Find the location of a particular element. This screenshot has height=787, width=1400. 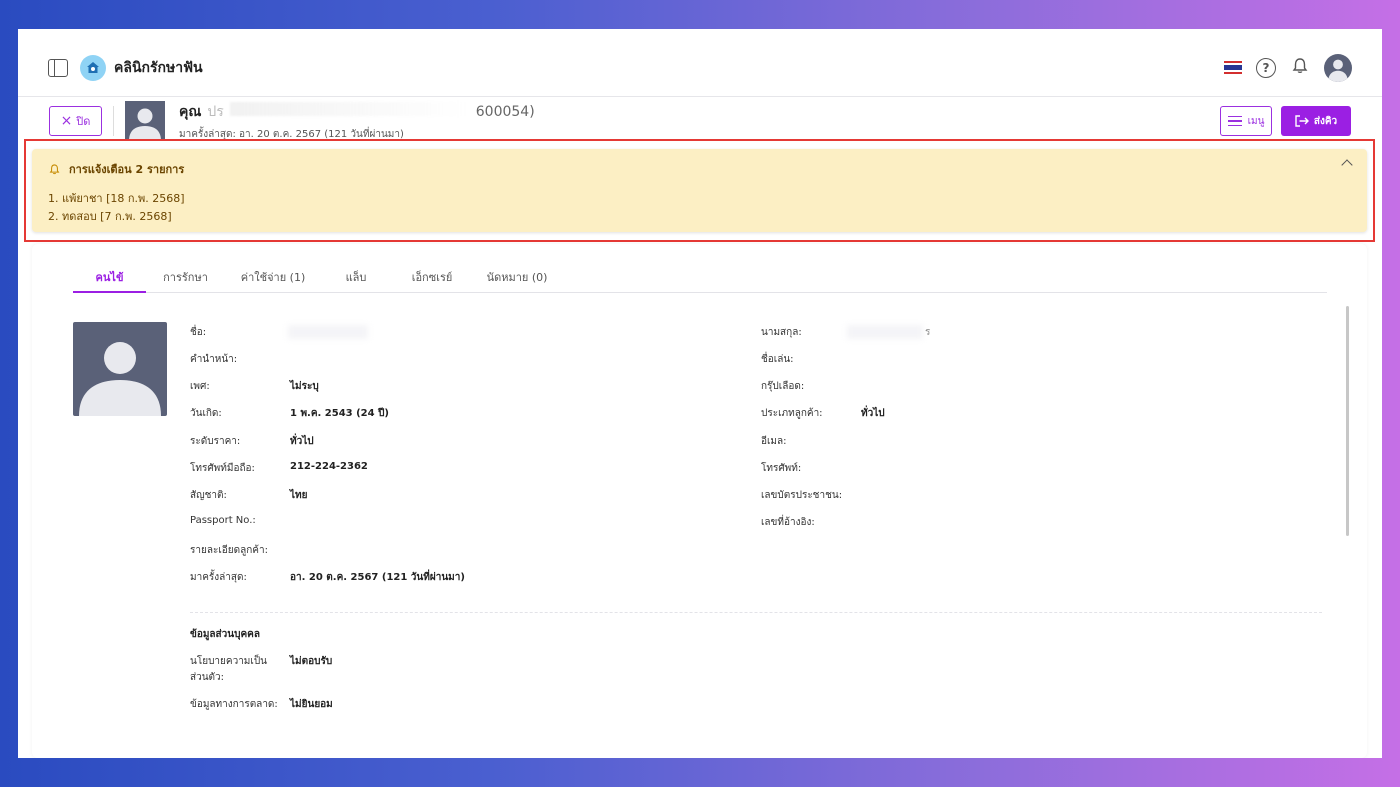

thai-flag-icon is located at coordinates (1233, 68).